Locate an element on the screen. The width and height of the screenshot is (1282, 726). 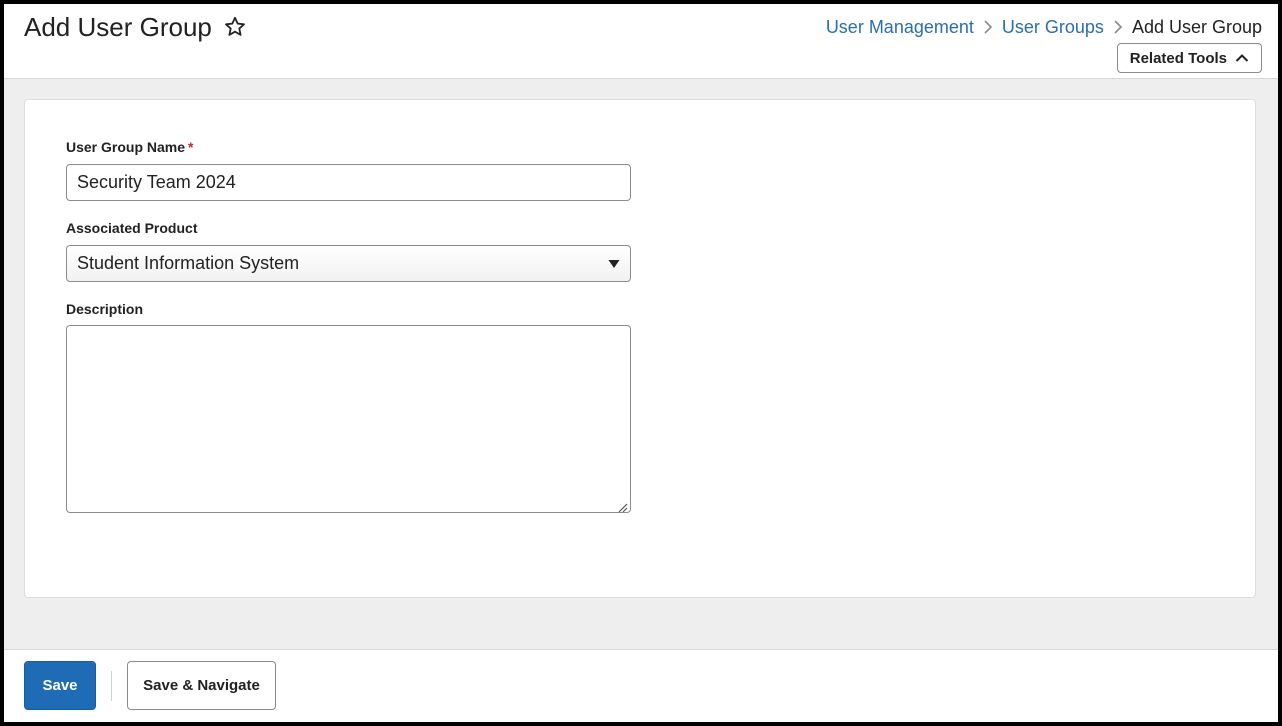
page-title: Add User Group is located at coordinates (118, 27).